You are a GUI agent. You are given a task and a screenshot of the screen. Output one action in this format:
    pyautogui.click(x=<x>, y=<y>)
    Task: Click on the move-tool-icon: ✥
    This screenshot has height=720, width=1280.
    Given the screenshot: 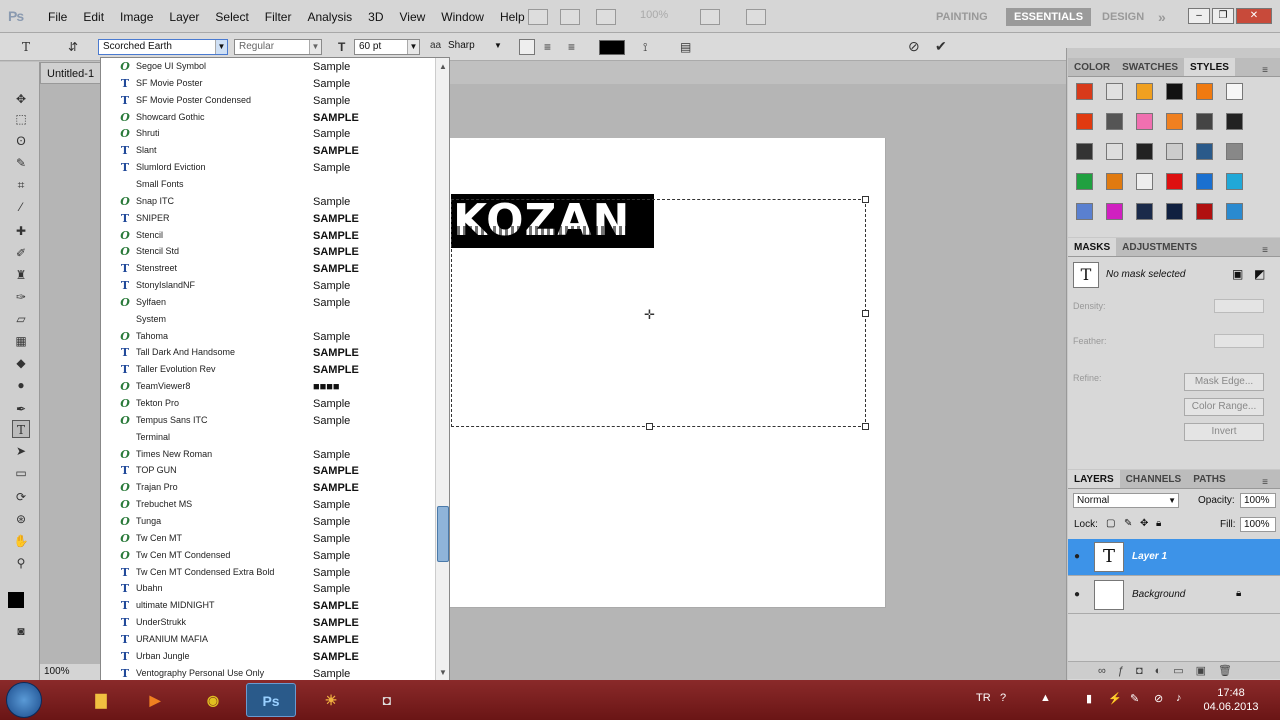 What is the action you would take?
    pyautogui.click(x=21, y=99)
    